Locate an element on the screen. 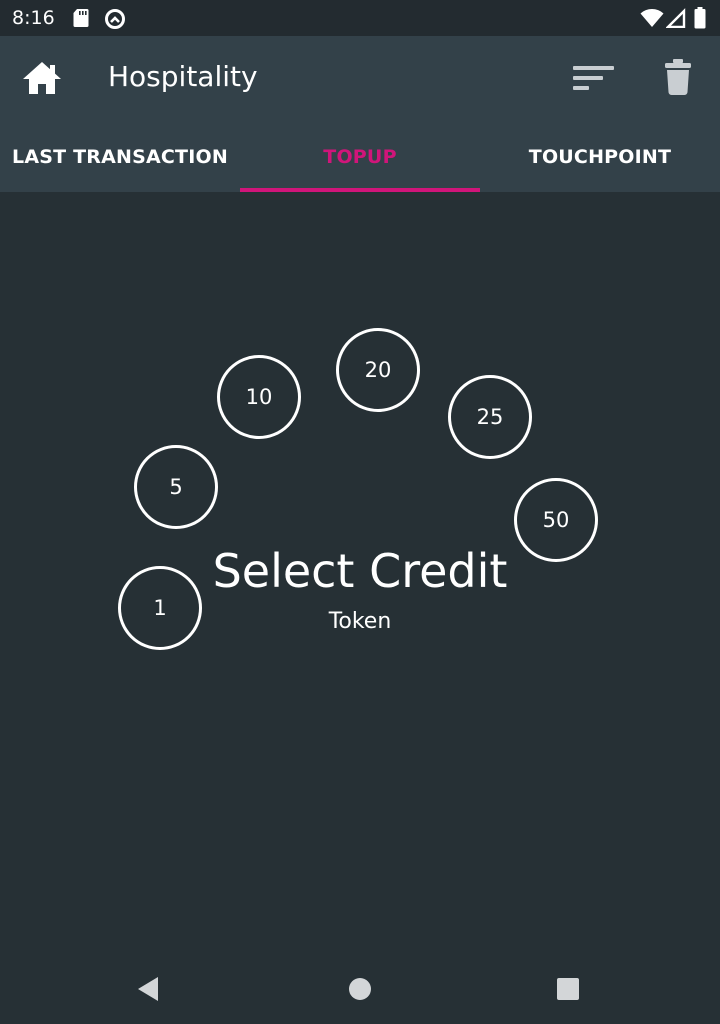  status-time: 8:16 is located at coordinates (33, 18).